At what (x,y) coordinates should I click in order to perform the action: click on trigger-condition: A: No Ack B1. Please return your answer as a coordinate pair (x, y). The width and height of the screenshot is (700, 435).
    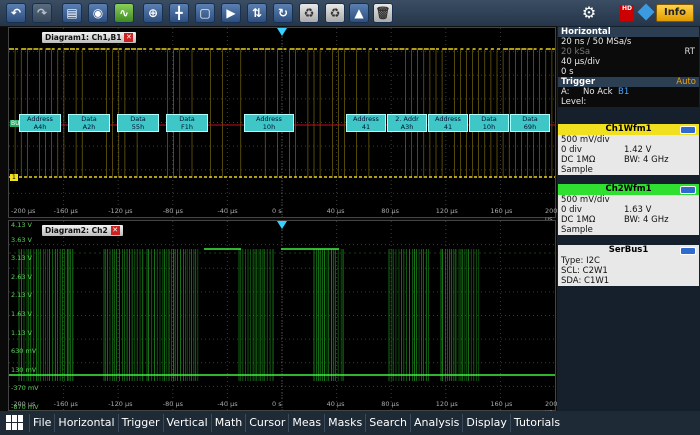
    Looking at the image, I should click on (628, 92).